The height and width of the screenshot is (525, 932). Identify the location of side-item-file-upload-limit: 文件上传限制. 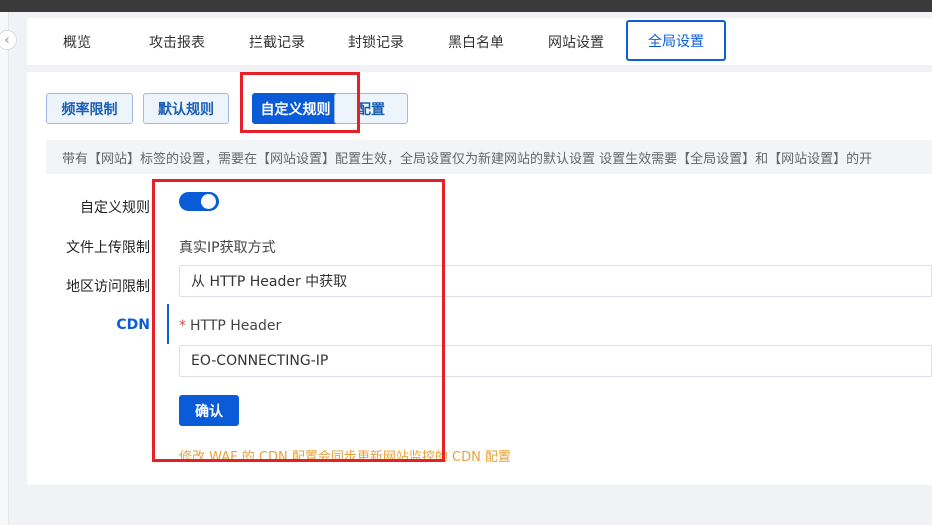
(80, 247).